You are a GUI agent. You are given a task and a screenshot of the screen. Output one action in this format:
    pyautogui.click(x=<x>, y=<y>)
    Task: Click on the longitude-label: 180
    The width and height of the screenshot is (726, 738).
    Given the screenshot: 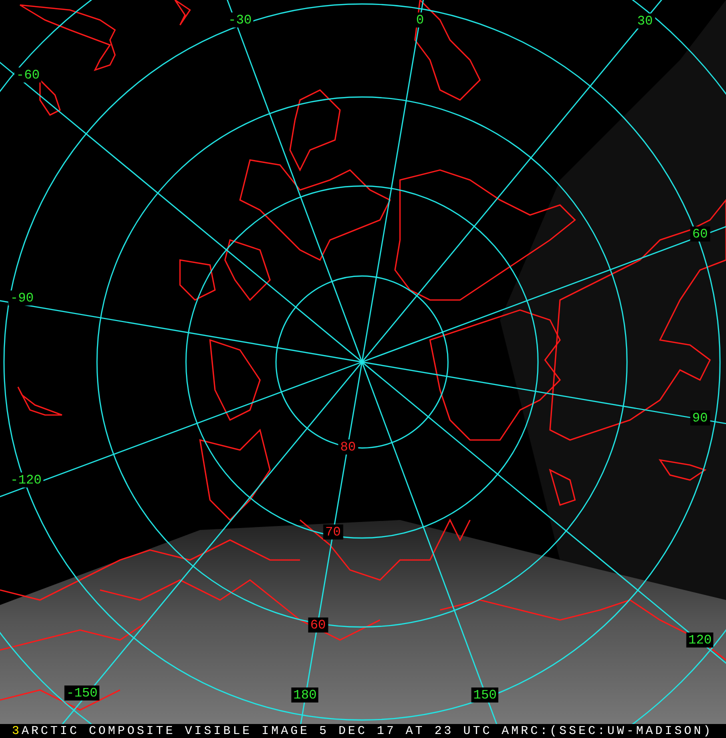 What is the action you would take?
    pyautogui.click(x=305, y=695)
    